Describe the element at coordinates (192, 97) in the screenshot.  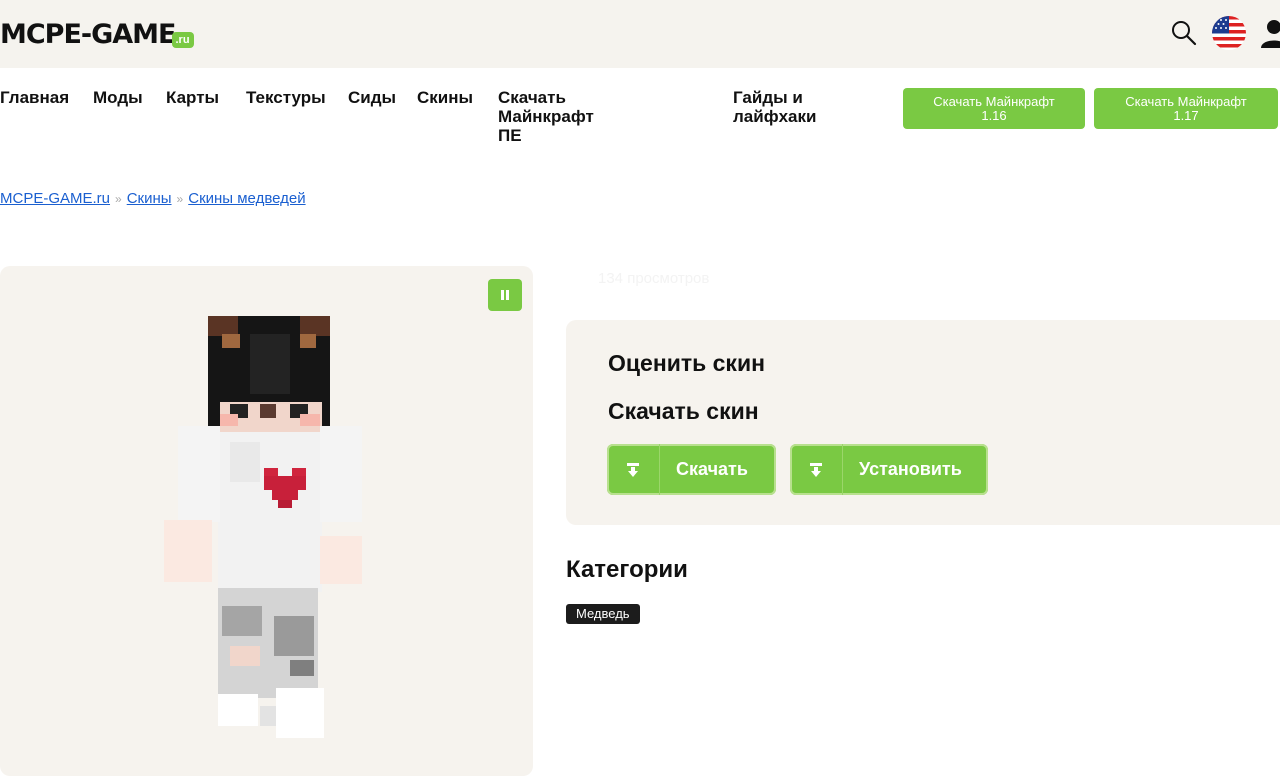
I see `nav-item-maps: Карты` at that location.